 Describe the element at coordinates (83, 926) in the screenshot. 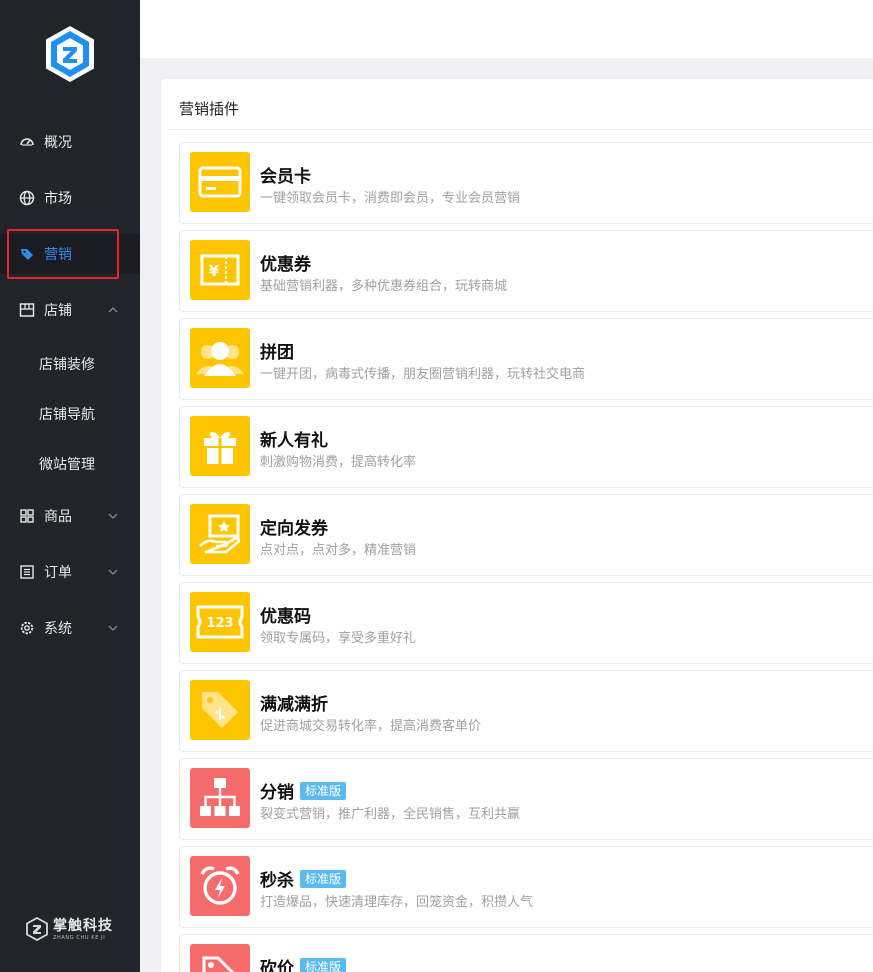

I see `brand-name: 掌触科技` at that location.